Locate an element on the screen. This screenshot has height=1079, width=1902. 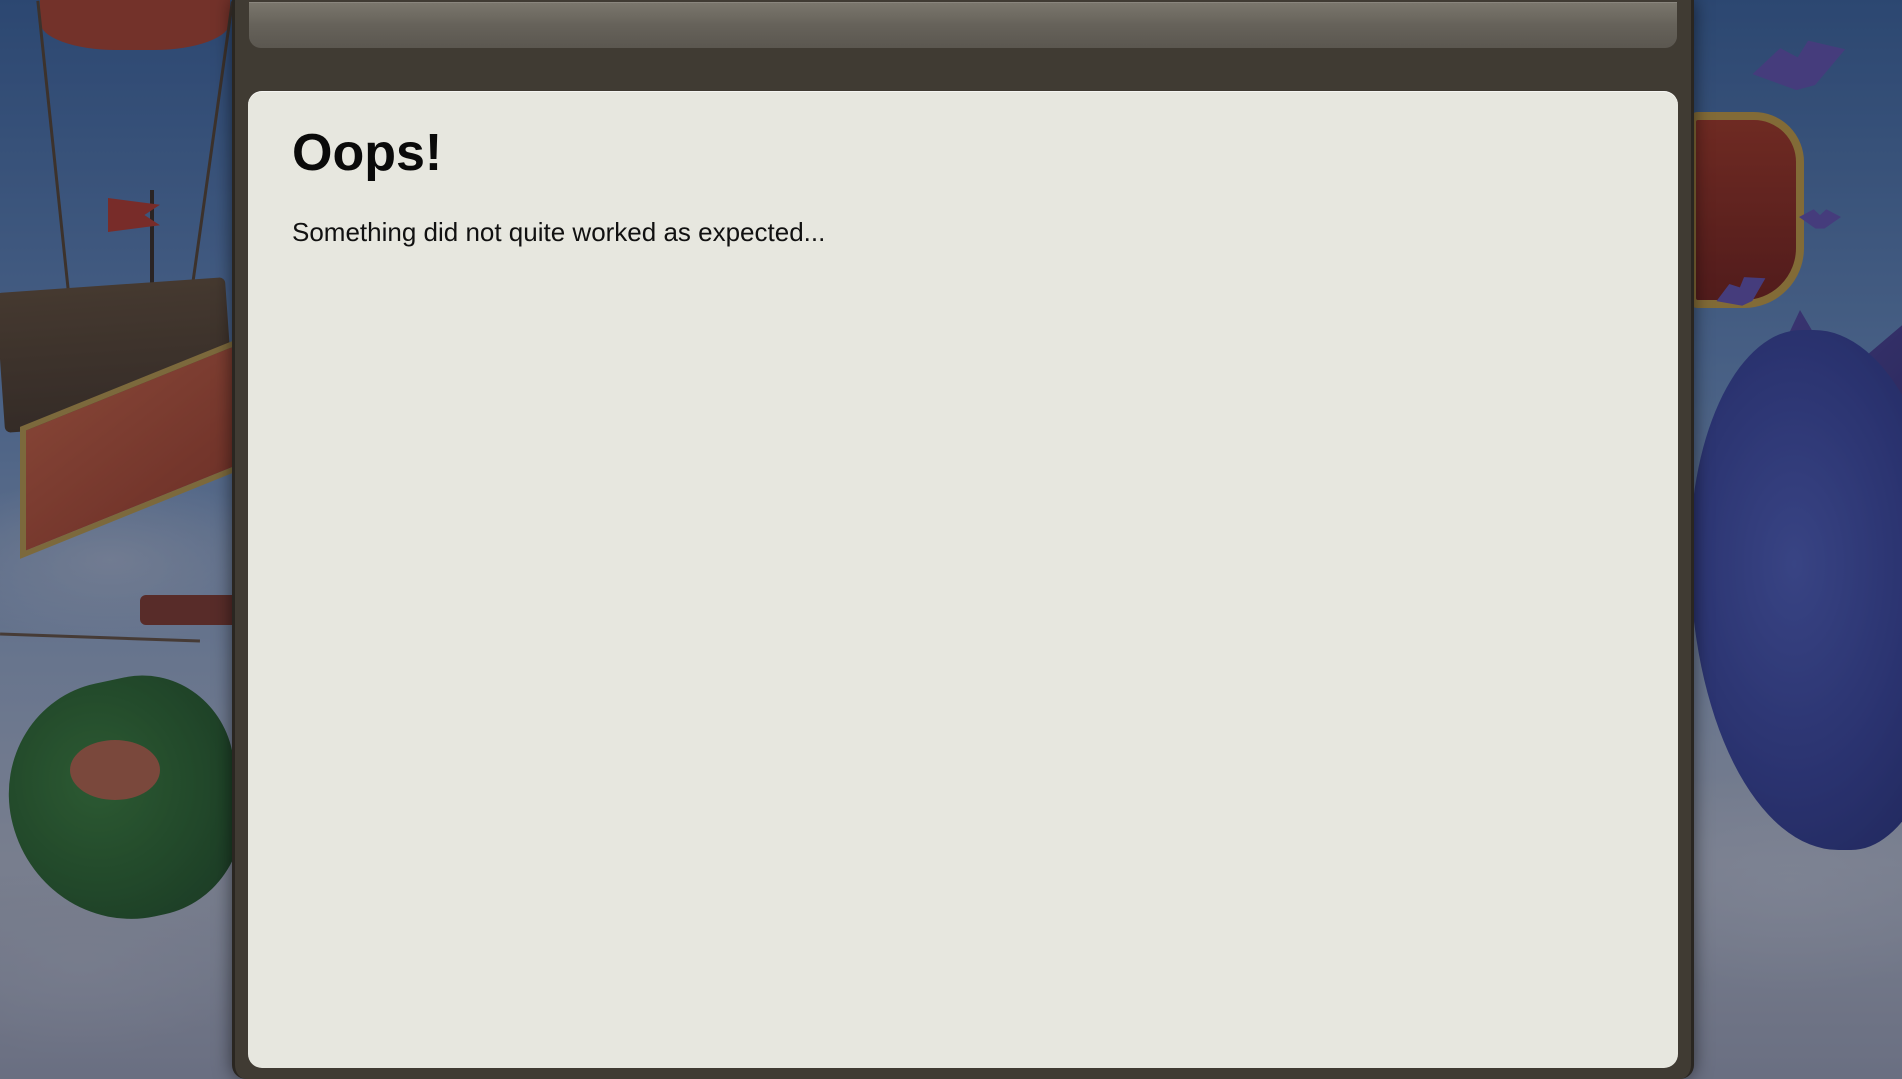
dialog-title-bar is located at coordinates (963, 25).